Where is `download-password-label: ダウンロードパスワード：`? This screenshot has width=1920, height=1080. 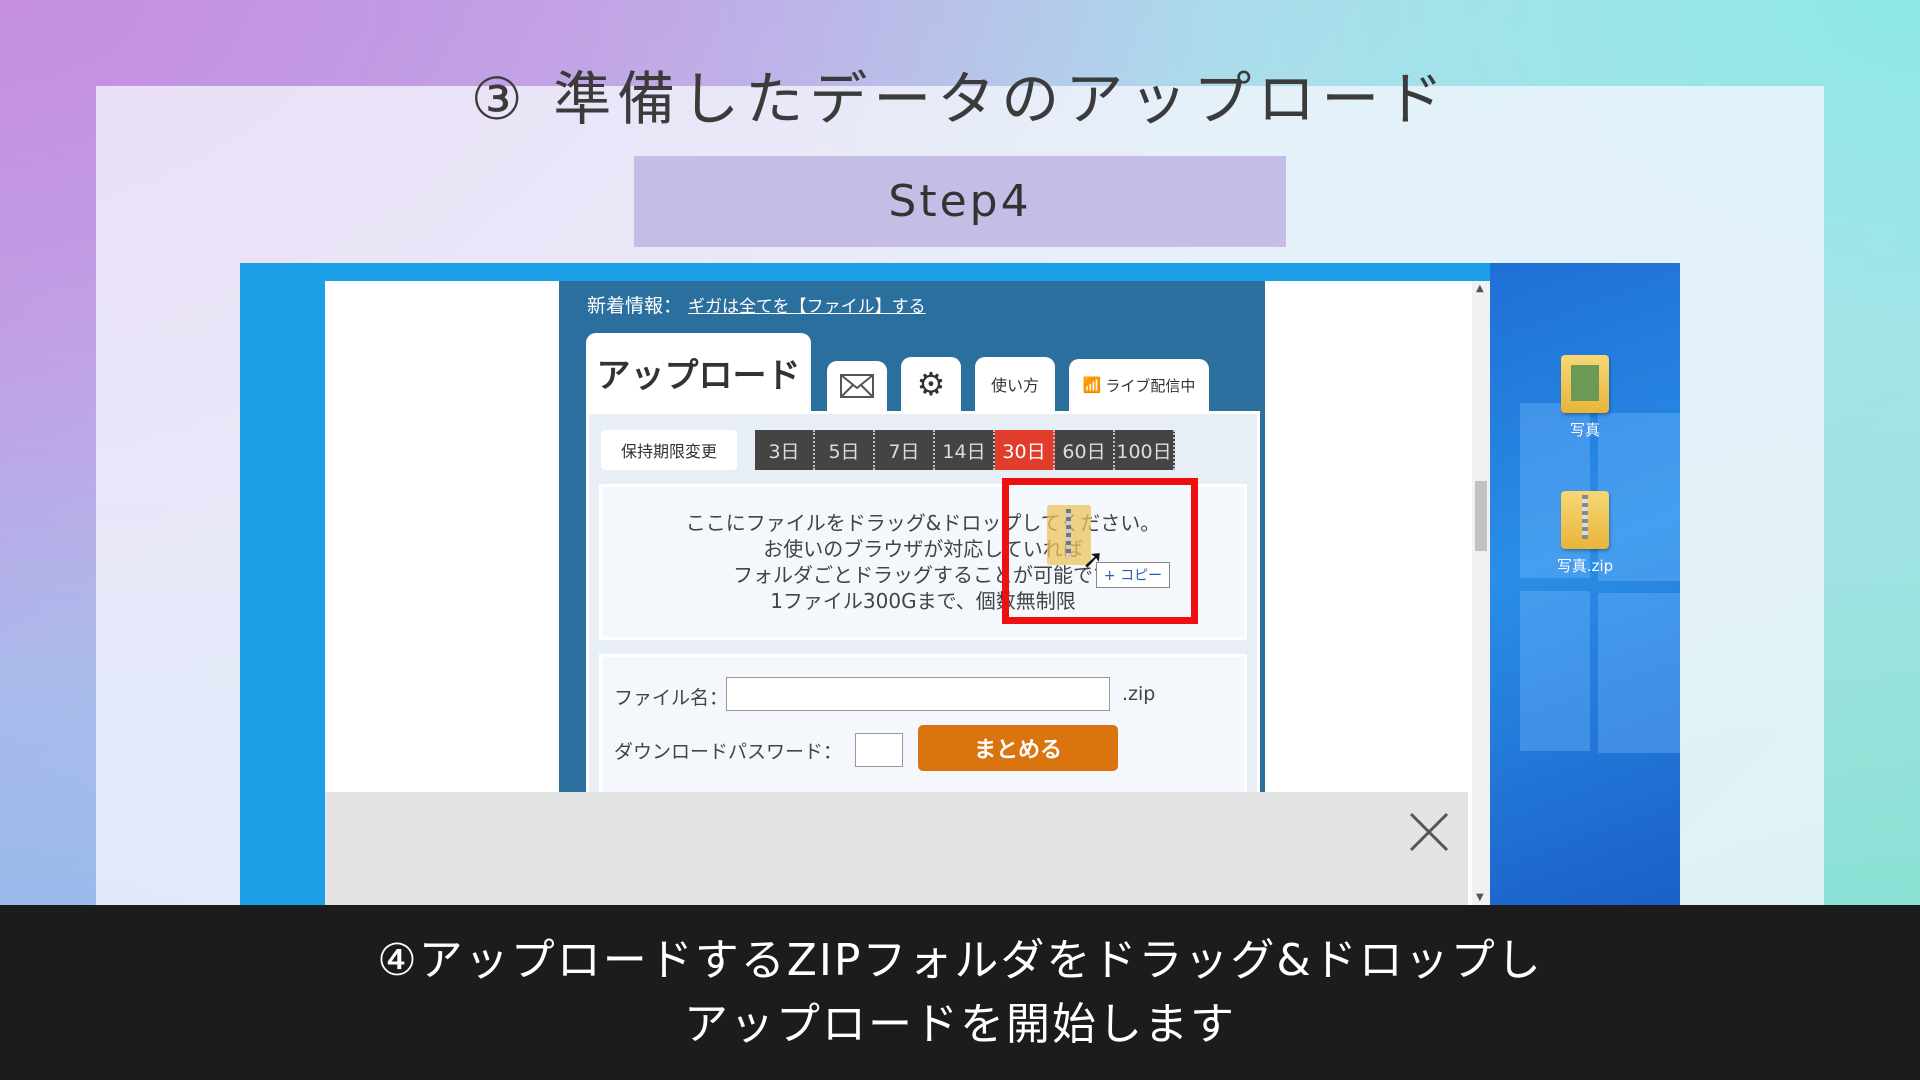
download-password-label: ダウンロードパスワード： is located at coordinates (728, 752).